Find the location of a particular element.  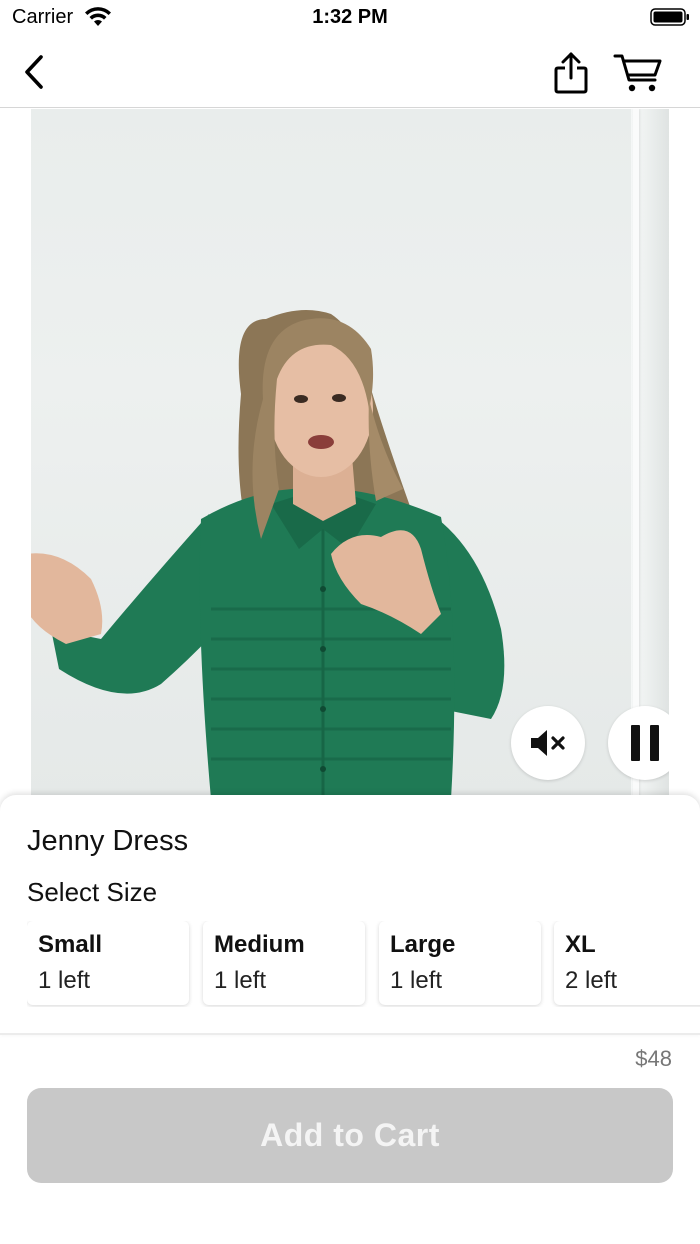

select-size-heading: Select Size is located at coordinates (92, 892).